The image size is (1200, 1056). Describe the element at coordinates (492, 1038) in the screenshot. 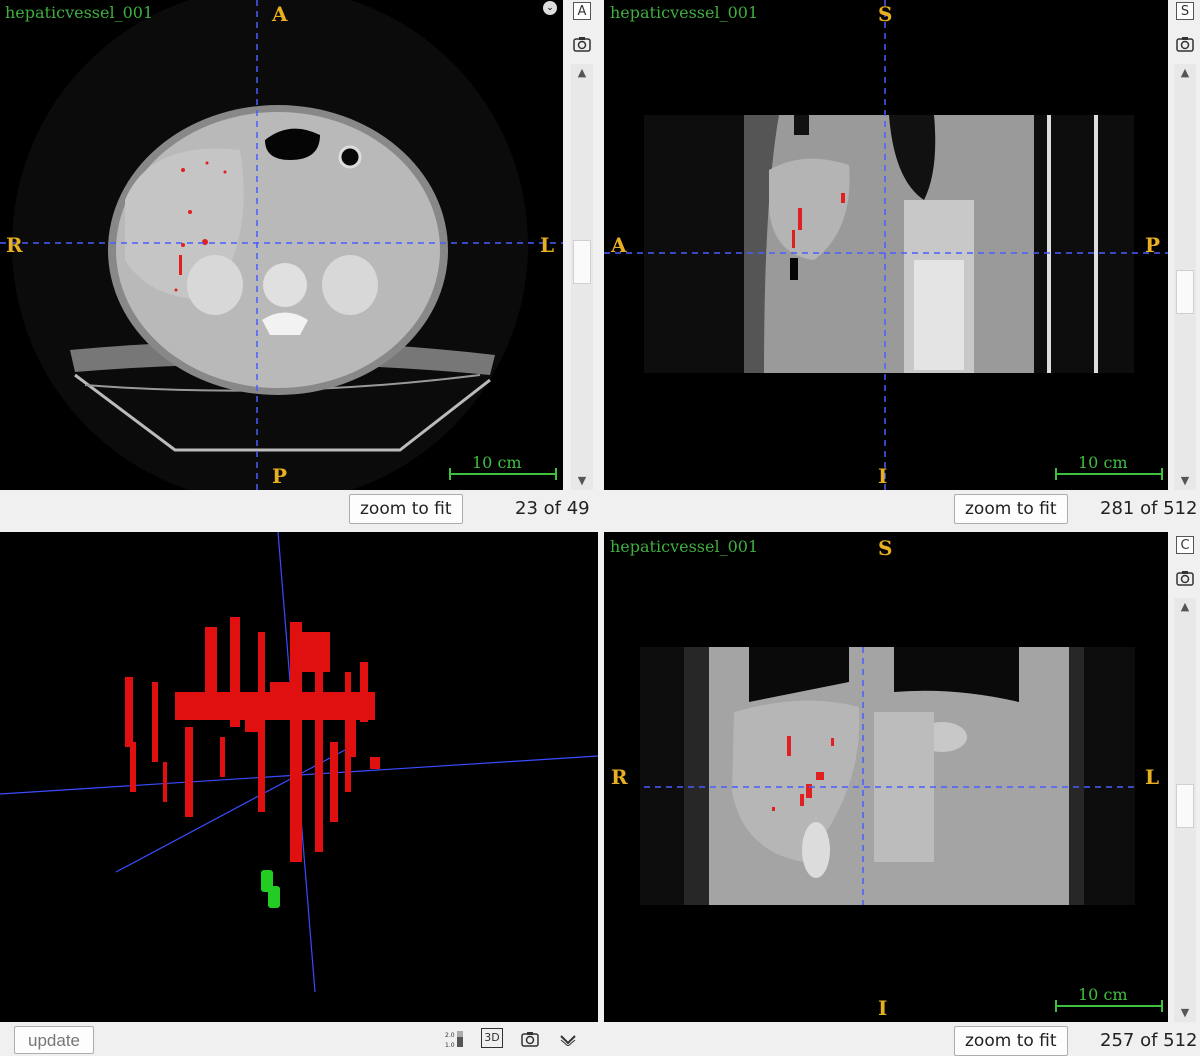

I see `3d-toggle-button: 3D` at that location.